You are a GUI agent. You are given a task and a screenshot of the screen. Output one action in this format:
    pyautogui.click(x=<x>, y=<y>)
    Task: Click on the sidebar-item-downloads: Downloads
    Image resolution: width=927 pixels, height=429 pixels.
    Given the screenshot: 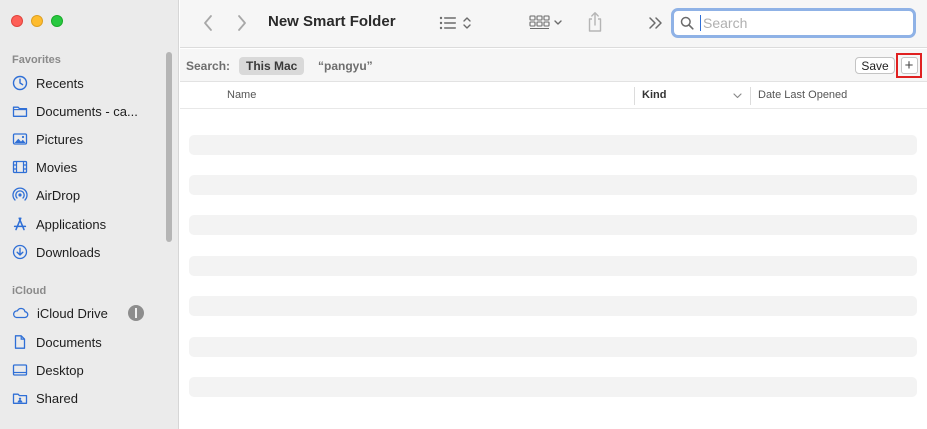 What is the action you would take?
    pyautogui.click(x=87, y=252)
    